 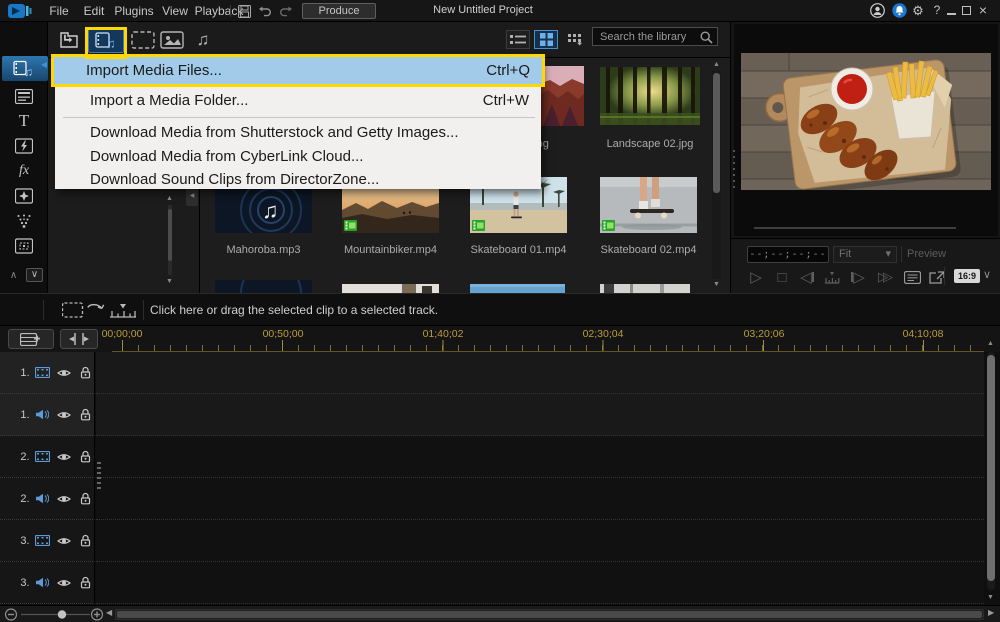 What do you see at coordinates (782, 277) in the screenshot?
I see `stop-button: □` at bounding box center [782, 277].